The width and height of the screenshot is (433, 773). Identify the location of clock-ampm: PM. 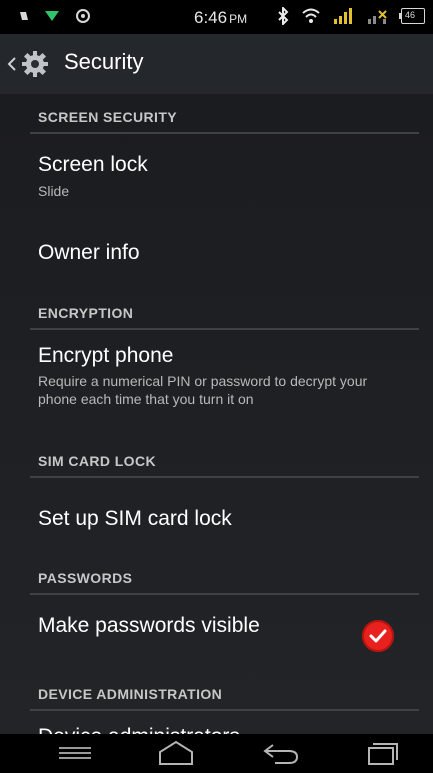
(238, 19).